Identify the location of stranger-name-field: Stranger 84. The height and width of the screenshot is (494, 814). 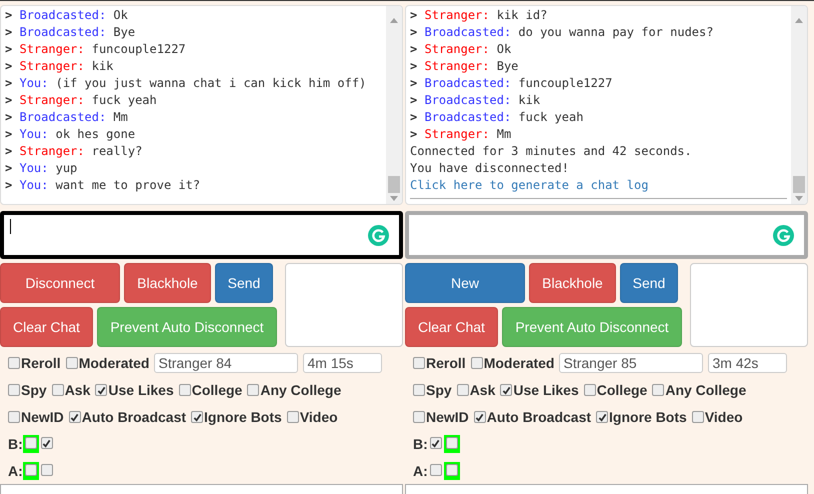
(226, 363).